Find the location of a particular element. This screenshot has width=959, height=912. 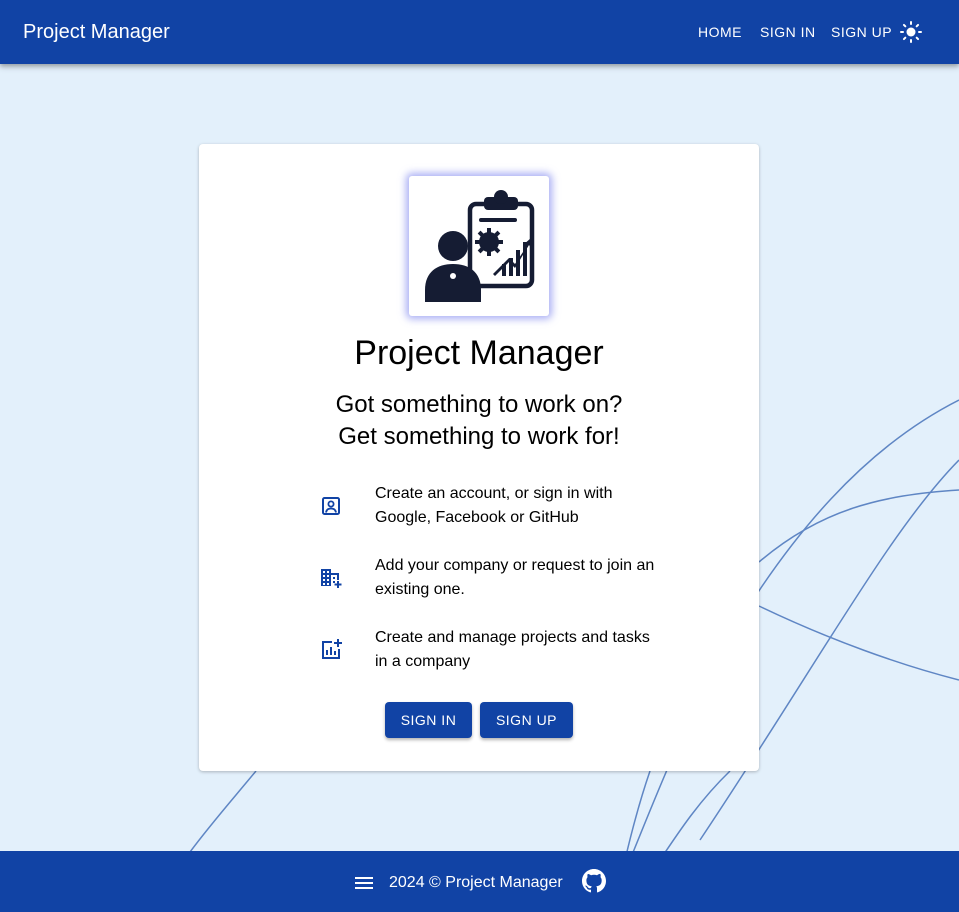

tagline-line-1: Got something to work on? is located at coordinates (479, 404).